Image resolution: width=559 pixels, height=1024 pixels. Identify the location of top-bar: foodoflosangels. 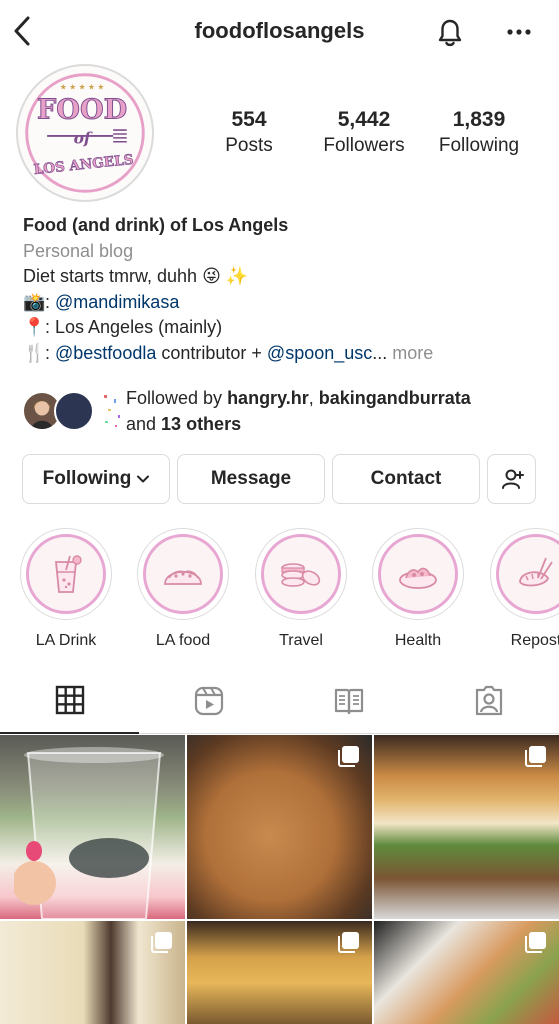
(279, 32).